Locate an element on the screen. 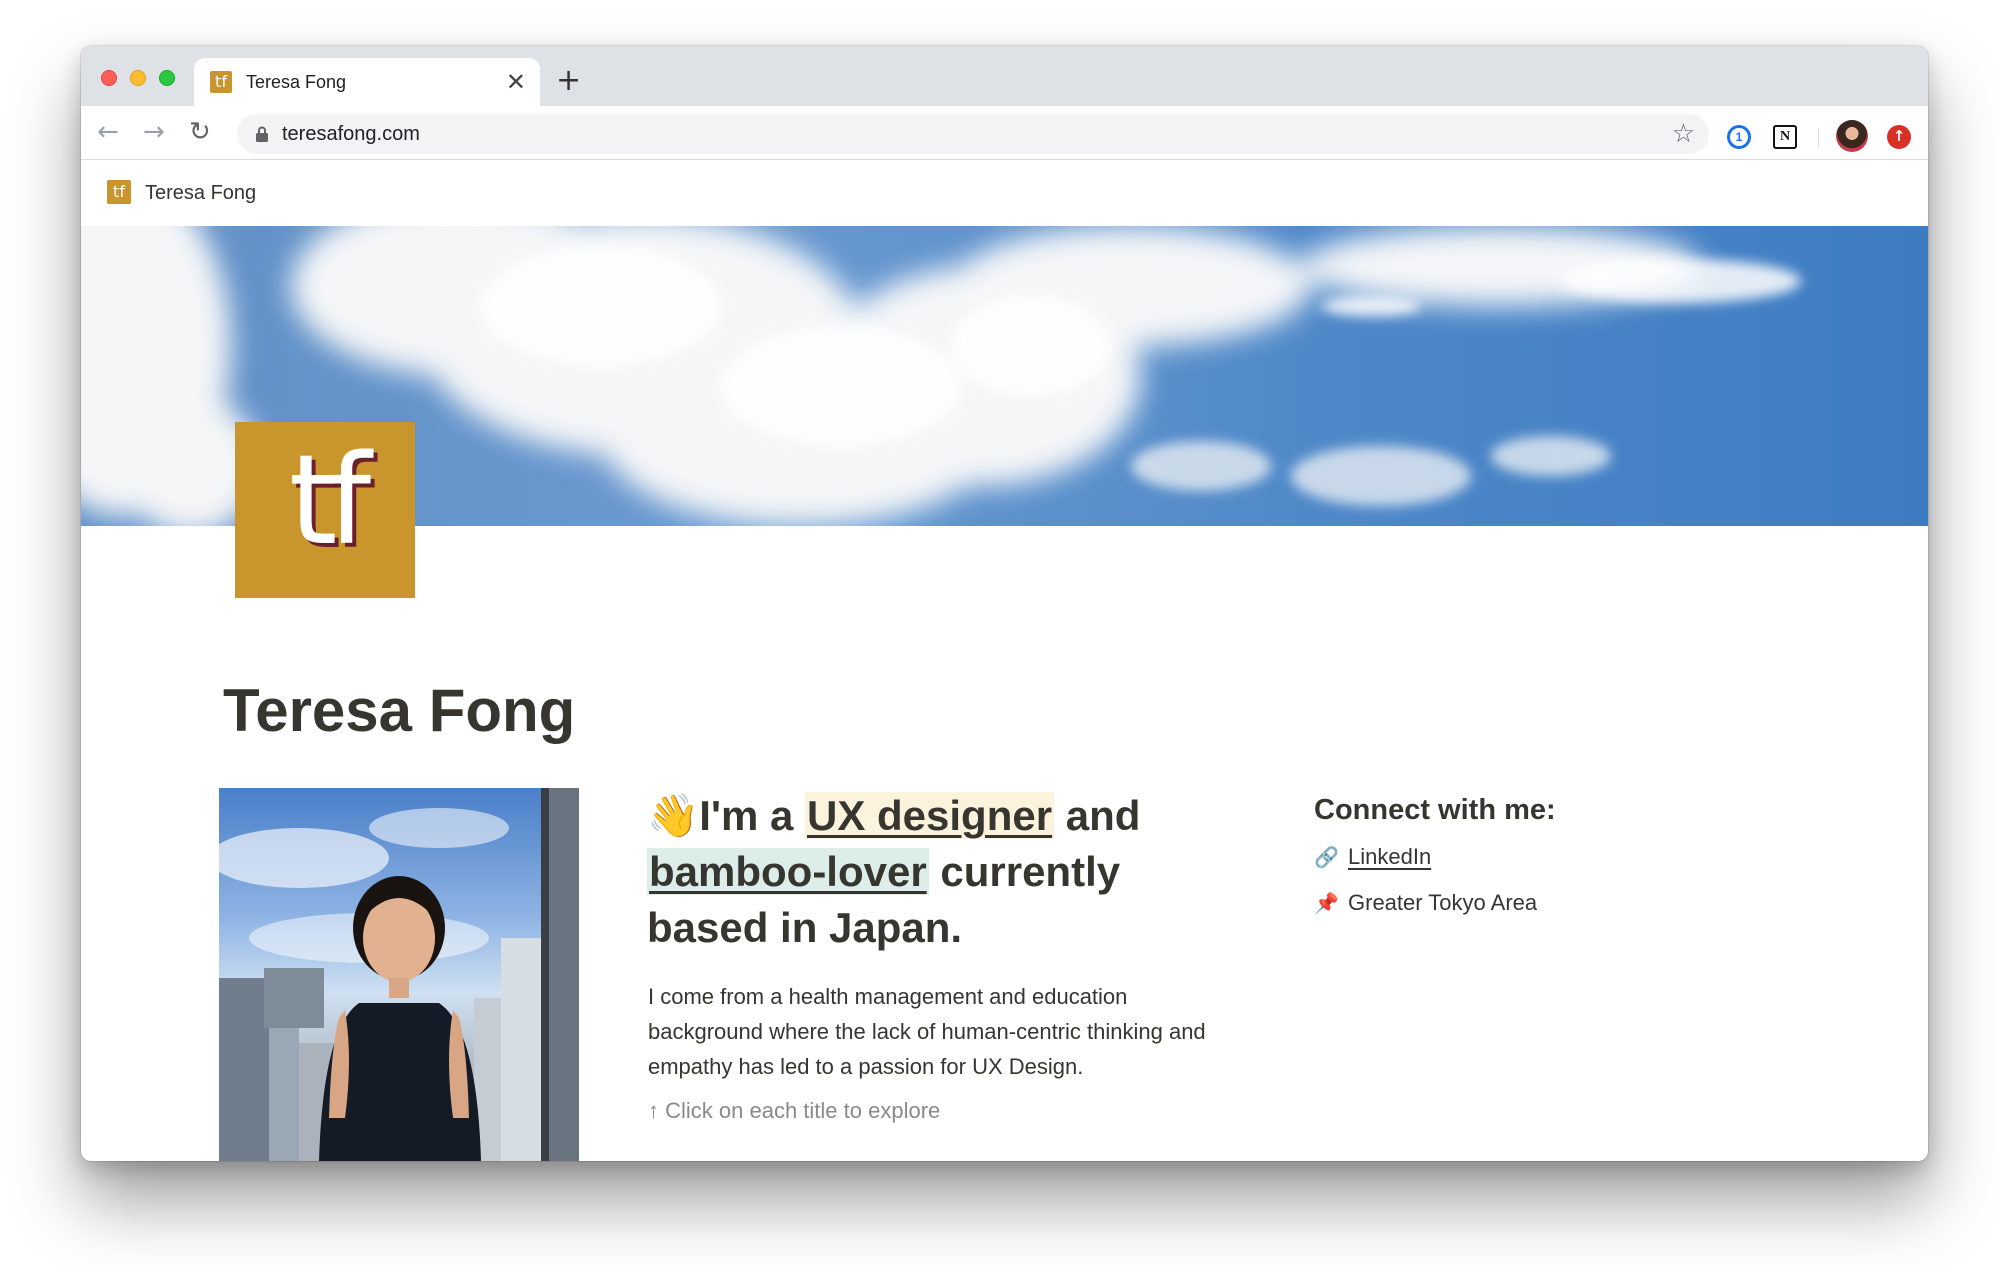 Image resolution: width=2000 pixels, height=1272 pixels. site-favicon-icon: tf is located at coordinates (221, 82).